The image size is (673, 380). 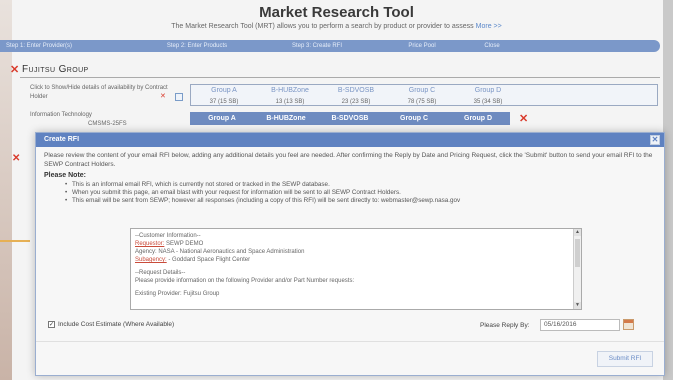 I want to click on left-edge-strip, so click(x=6, y=190).